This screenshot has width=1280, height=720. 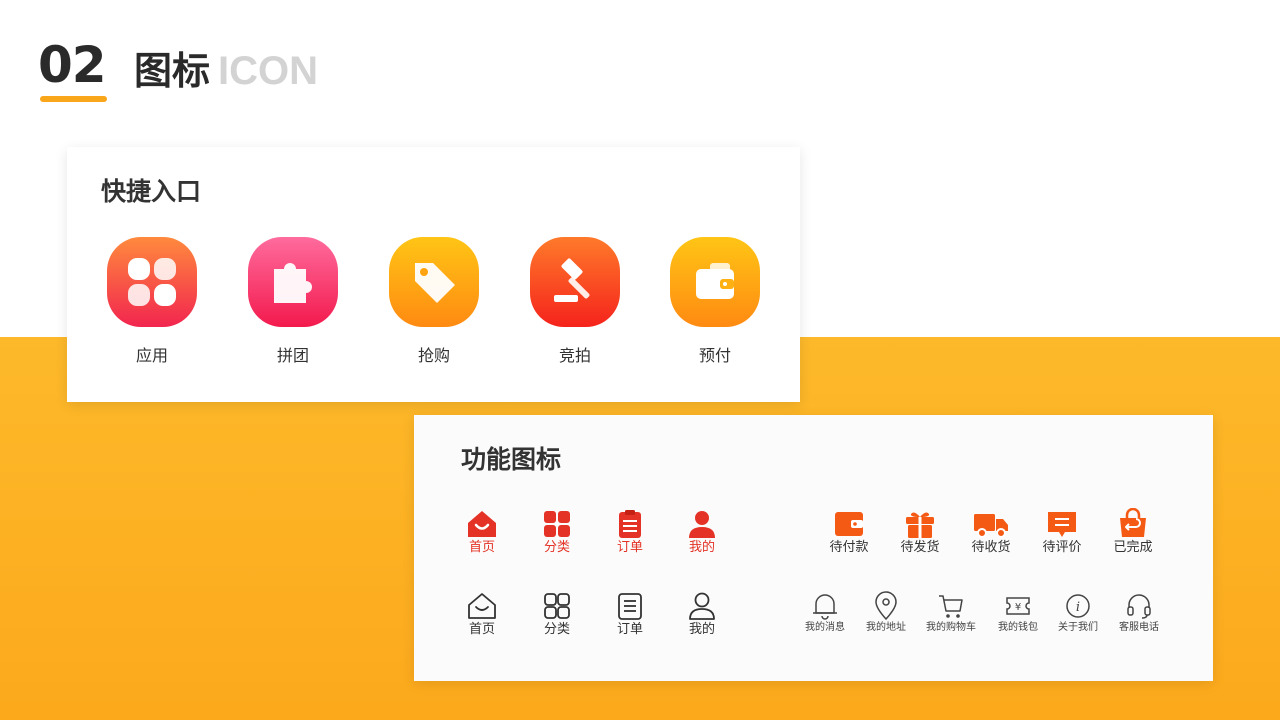 I want to click on section-number: 02, so click(x=72, y=65).